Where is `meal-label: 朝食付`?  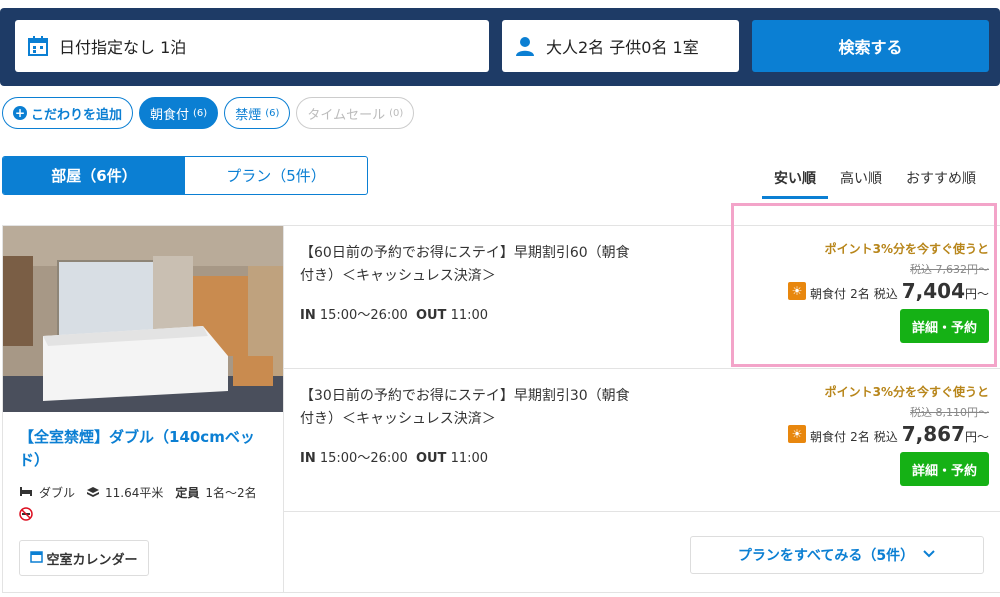
meal-label: 朝食付 is located at coordinates (828, 437).